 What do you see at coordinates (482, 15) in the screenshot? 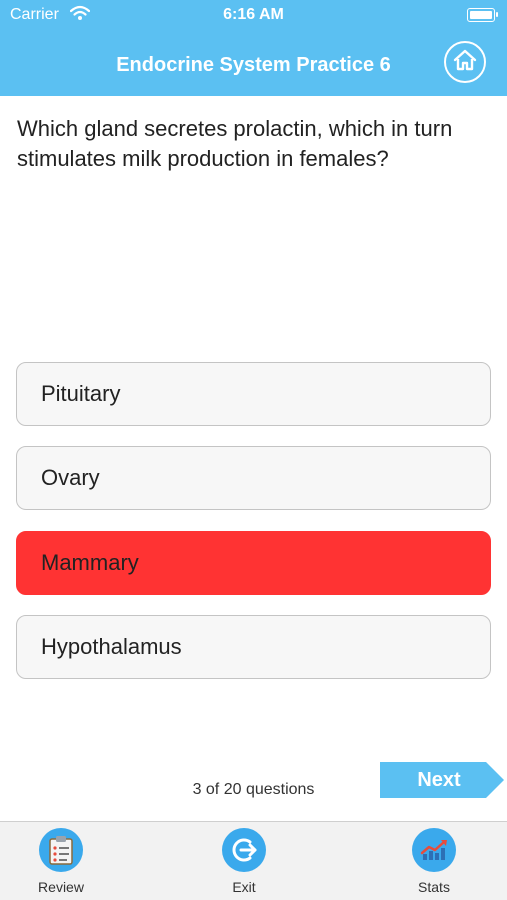
I see `battery-icon` at bounding box center [482, 15].